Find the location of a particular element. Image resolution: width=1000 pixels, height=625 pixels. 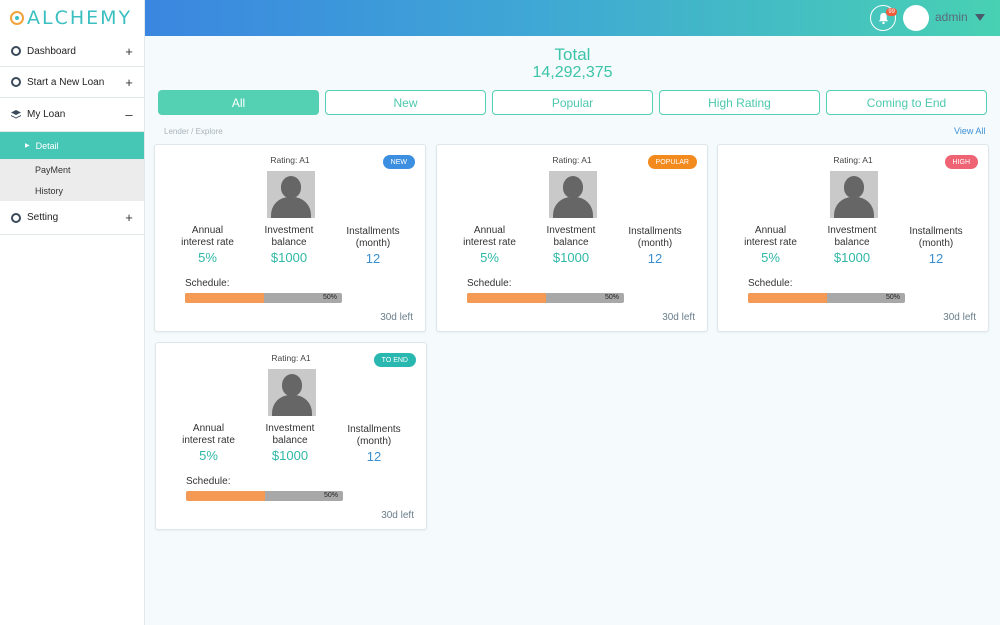

app-logo: ALCHEMY is located at coordinates (72, 18).